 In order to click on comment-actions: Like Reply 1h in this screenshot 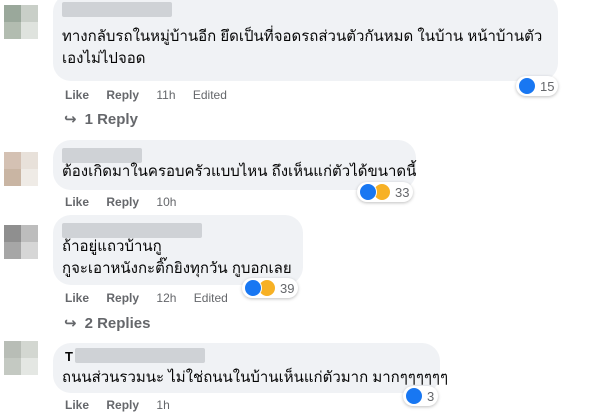, I will do `click(124, 405)`.